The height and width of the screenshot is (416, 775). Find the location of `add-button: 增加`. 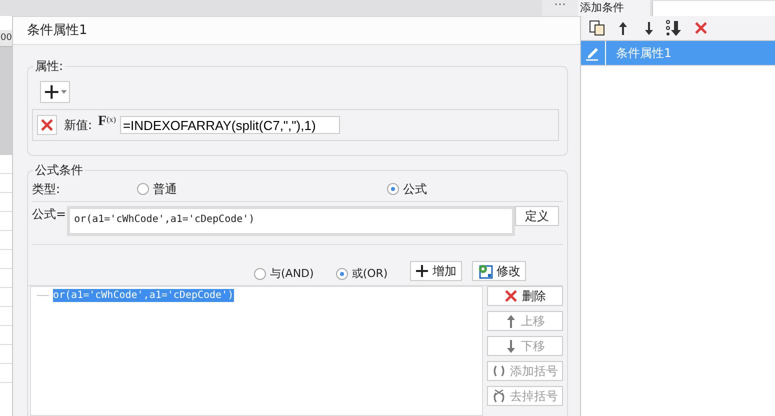

add-button: 增加 is located at coordinates (436, 271).